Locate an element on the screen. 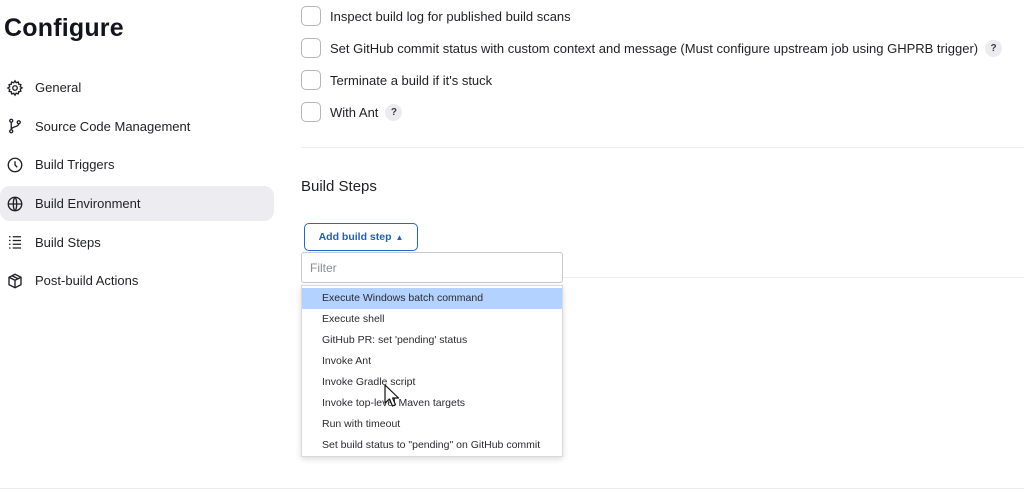  add-build-step-button: Add build step ▲ is located at coordinates (361, 237).